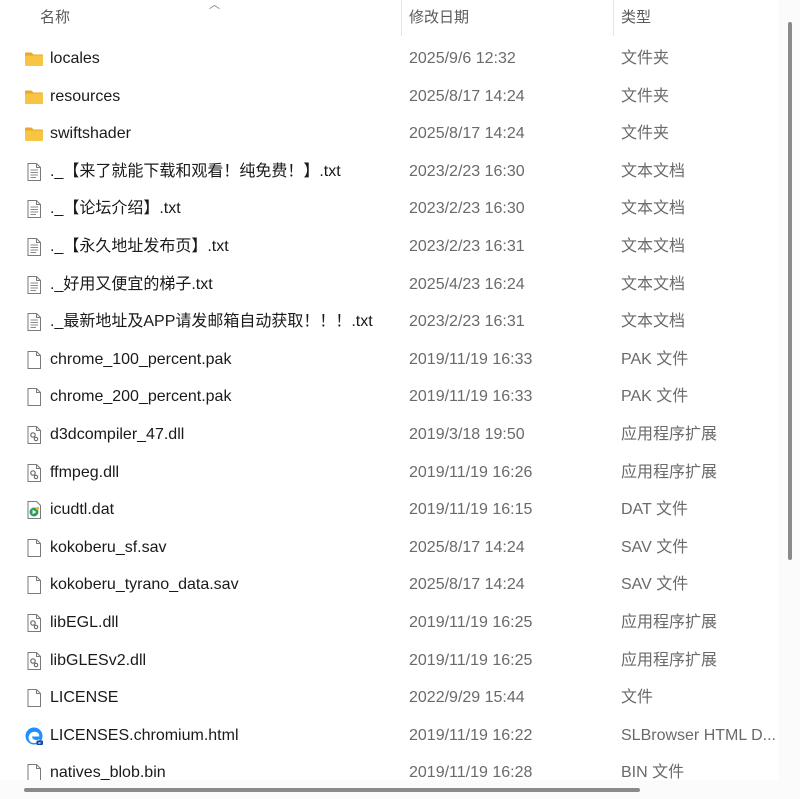  What do you see at coordinates (389, 59) in the screenshot?
I see `file-row: locales 2025/9/6 12:32 文件夹` at bounding box center [389, 59].